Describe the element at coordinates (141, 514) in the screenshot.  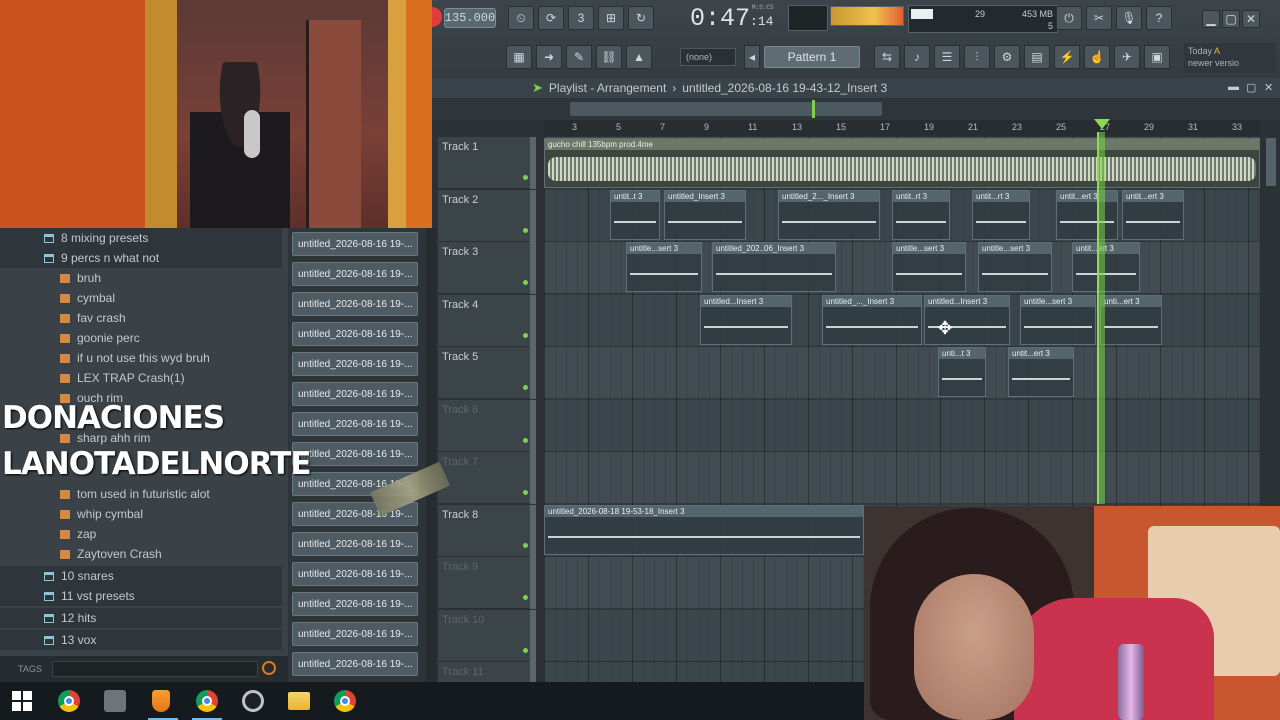
I see `browser-file: whip cymbal` at that location.